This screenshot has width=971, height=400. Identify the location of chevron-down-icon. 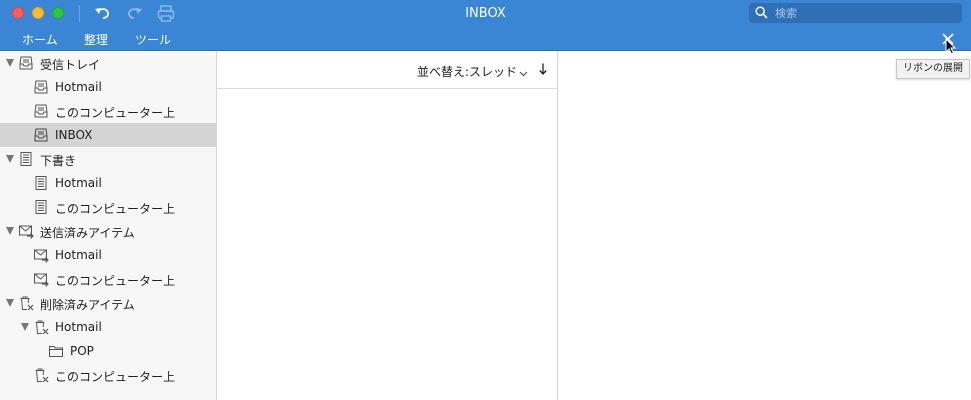
(523, 73).